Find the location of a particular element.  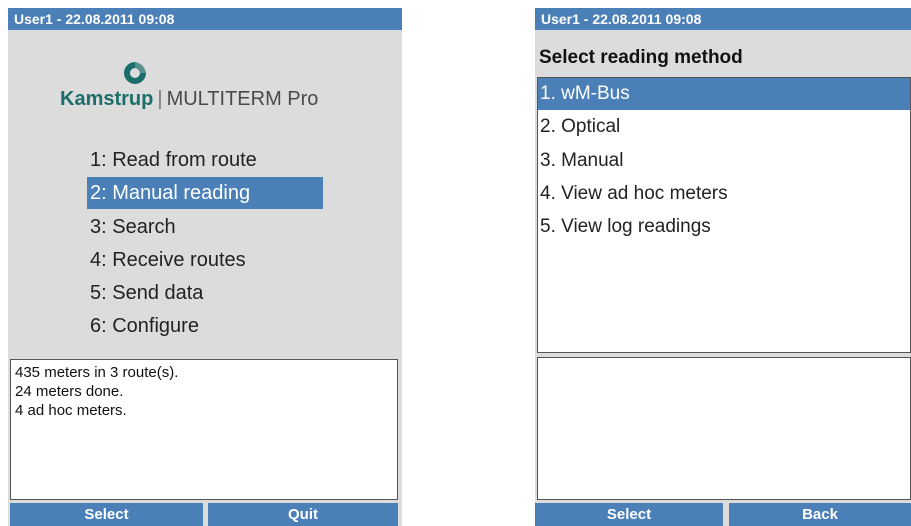

menu-item-configure: 6: Configure is located at coordinates (205, 326).